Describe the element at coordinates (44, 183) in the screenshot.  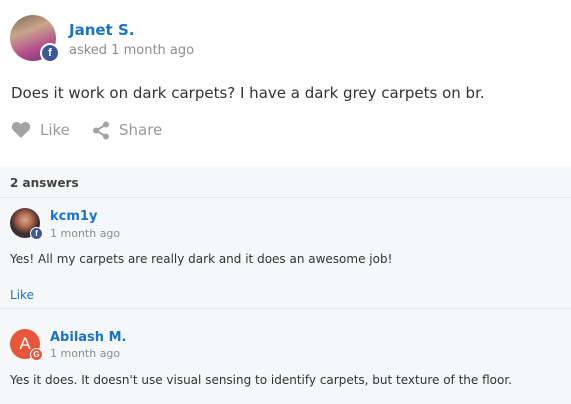
I see `answers-count: 2 answers` at that location.